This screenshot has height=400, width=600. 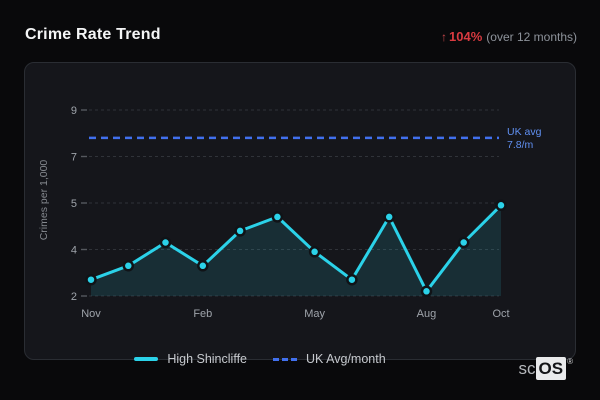 What do you see at coordinates (146, 359) in the screenshot?
I see `solid-line-swatch-icon` at bounding box center [146, 359].